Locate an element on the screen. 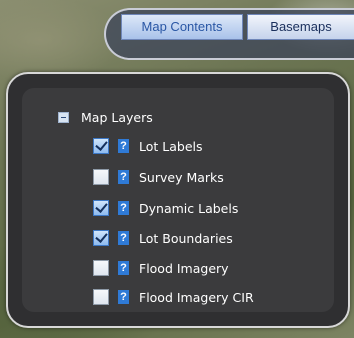  layer-label: Lot Labels is located at coordinates (171, 146).